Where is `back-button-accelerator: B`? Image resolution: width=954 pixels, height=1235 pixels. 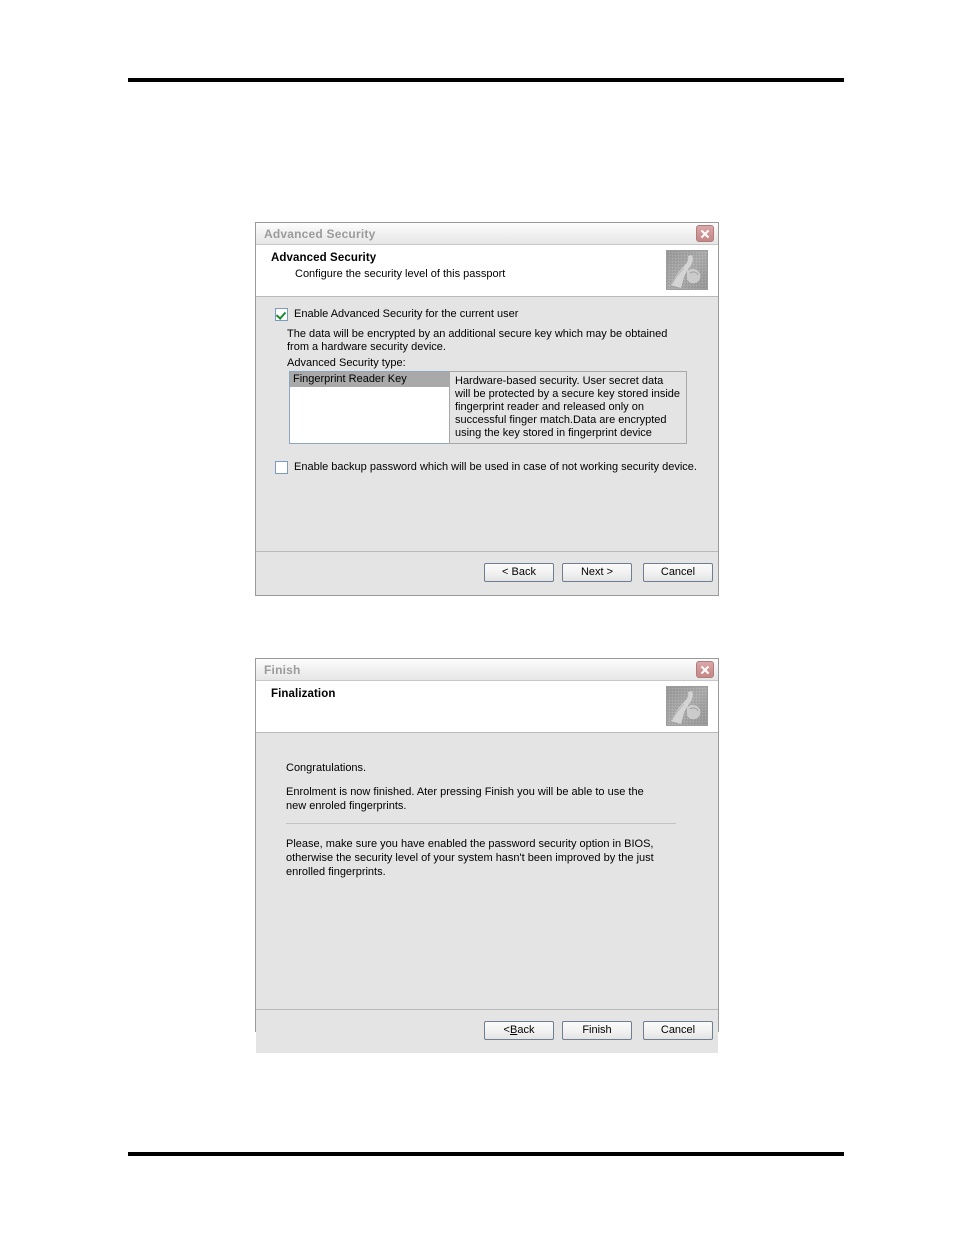 back-button-accelerator: B is located at coordinates (513, 1030).